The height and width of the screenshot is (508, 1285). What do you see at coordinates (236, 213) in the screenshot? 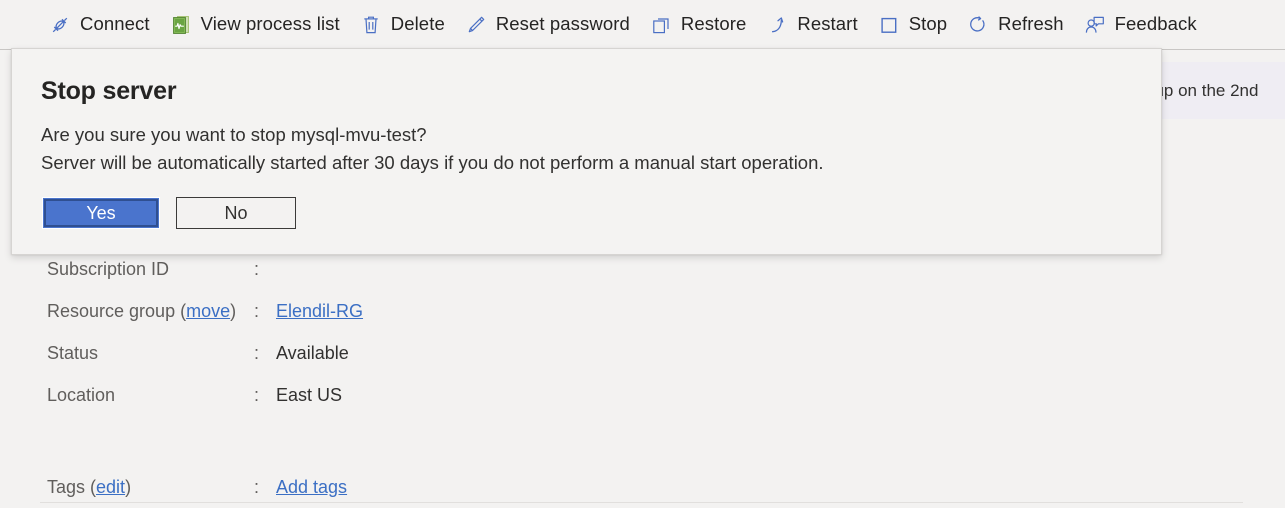
I see `no-button: No` at bounding box center [236, 213].